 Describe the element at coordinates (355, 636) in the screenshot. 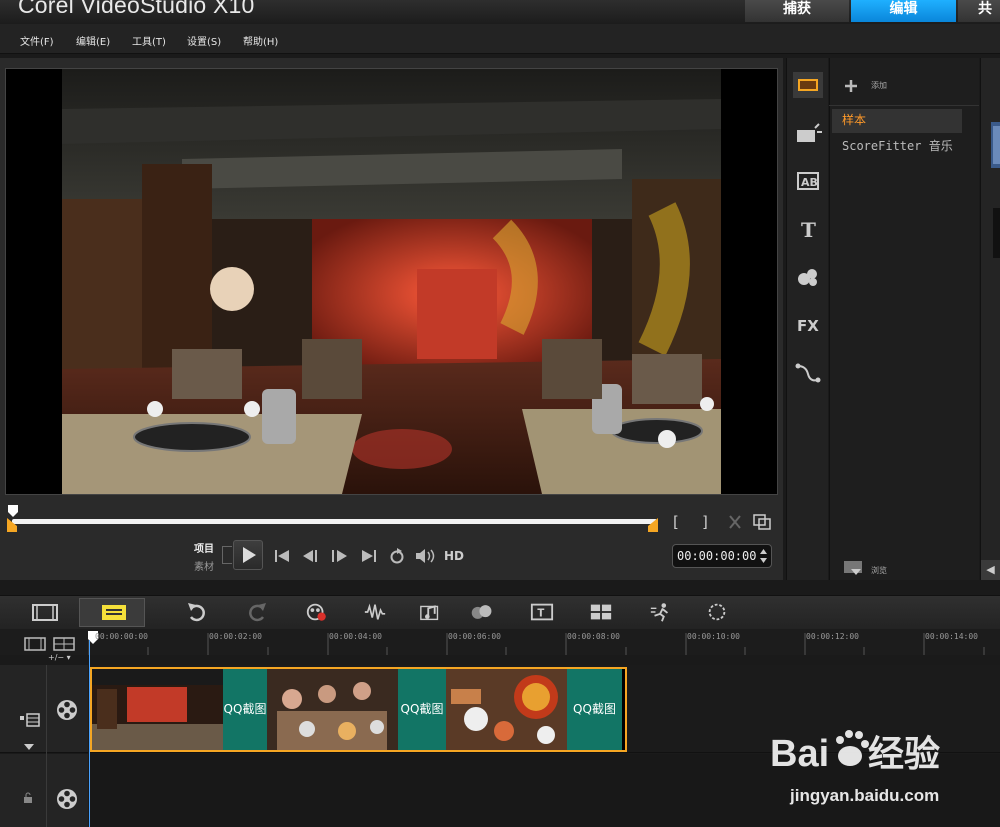

I see `ruler-tick-label: 00:00:04:00` at that location.